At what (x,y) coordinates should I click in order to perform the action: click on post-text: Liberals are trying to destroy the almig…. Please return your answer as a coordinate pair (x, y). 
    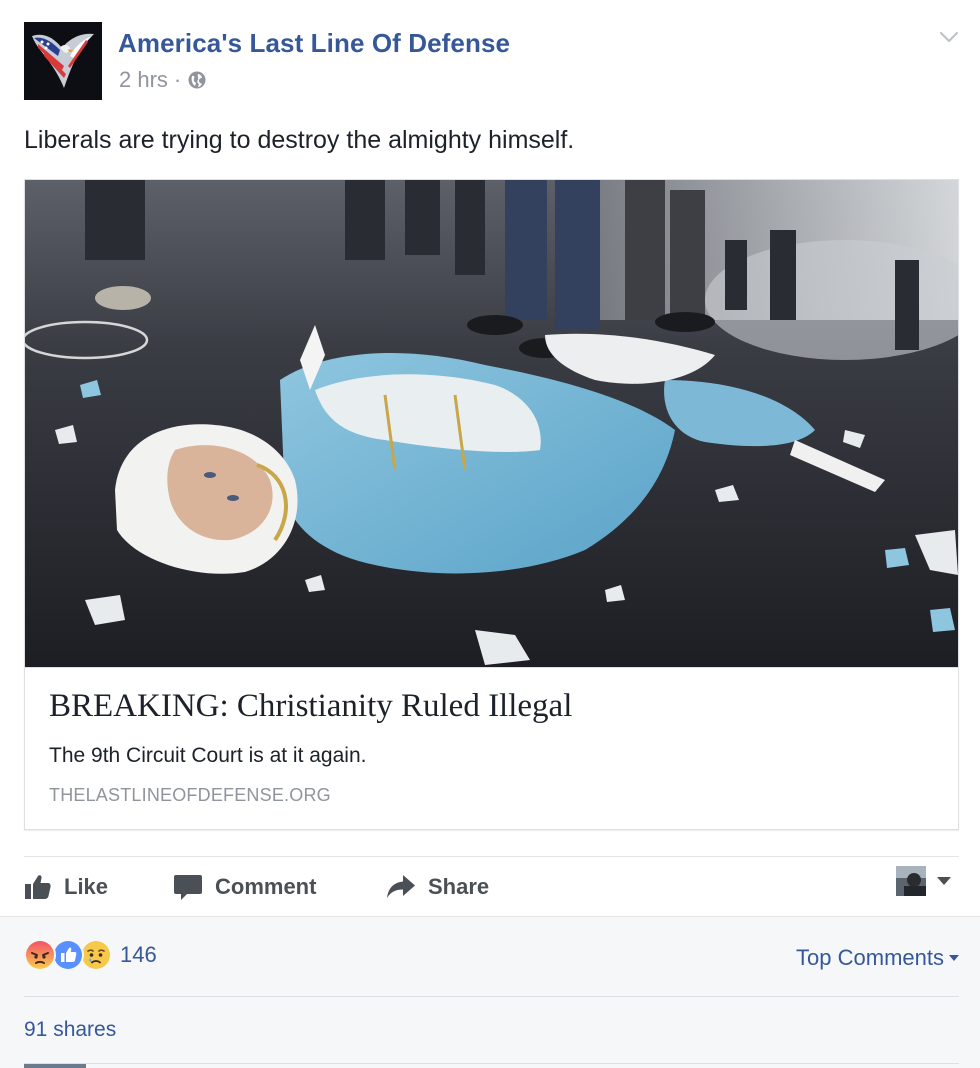
    Looking at the image, I should click on (299, 140).